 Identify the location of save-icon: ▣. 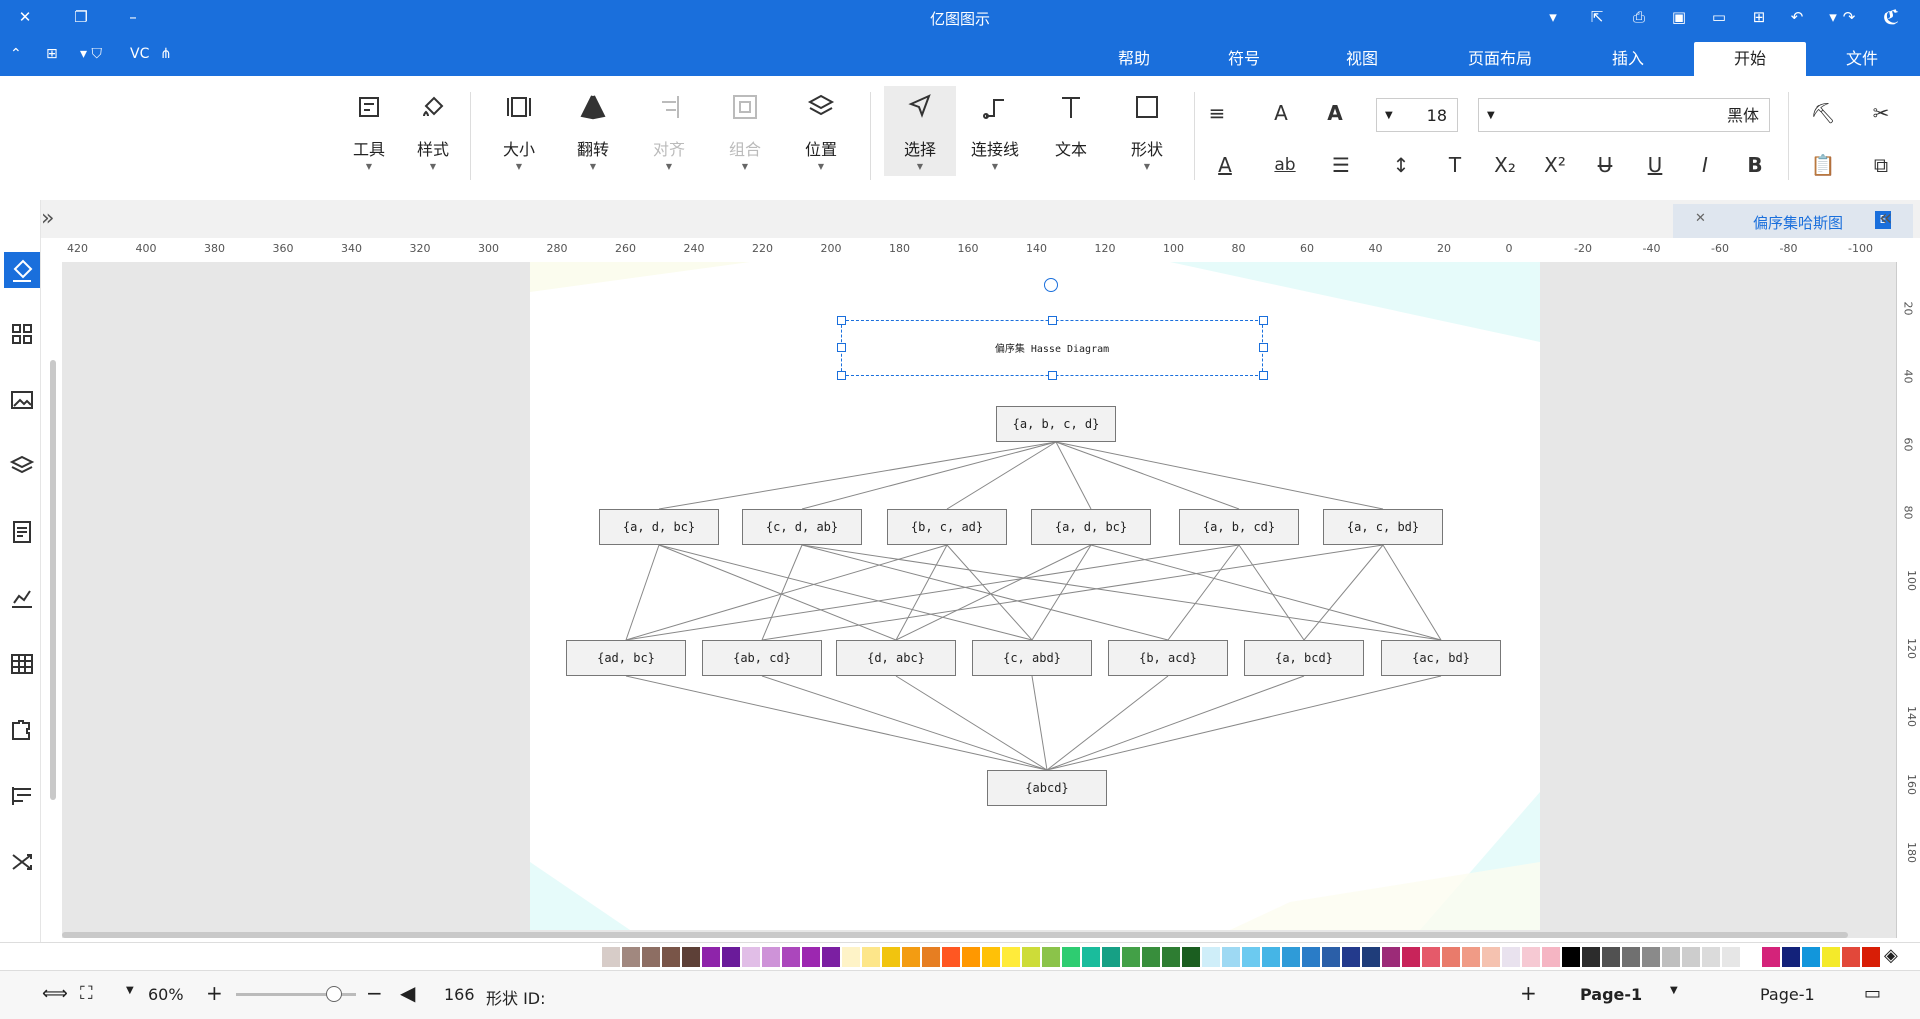
(1679, 17).